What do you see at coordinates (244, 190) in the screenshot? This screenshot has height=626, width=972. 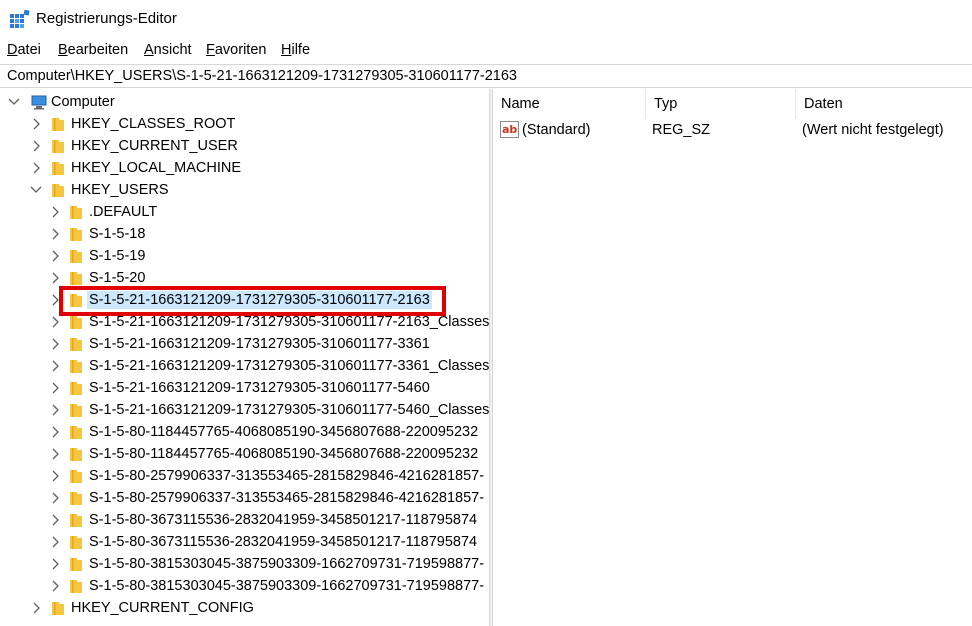 I see `tree-node-hkey-users: HKEY_USERS` at bounding box center [244, 190].